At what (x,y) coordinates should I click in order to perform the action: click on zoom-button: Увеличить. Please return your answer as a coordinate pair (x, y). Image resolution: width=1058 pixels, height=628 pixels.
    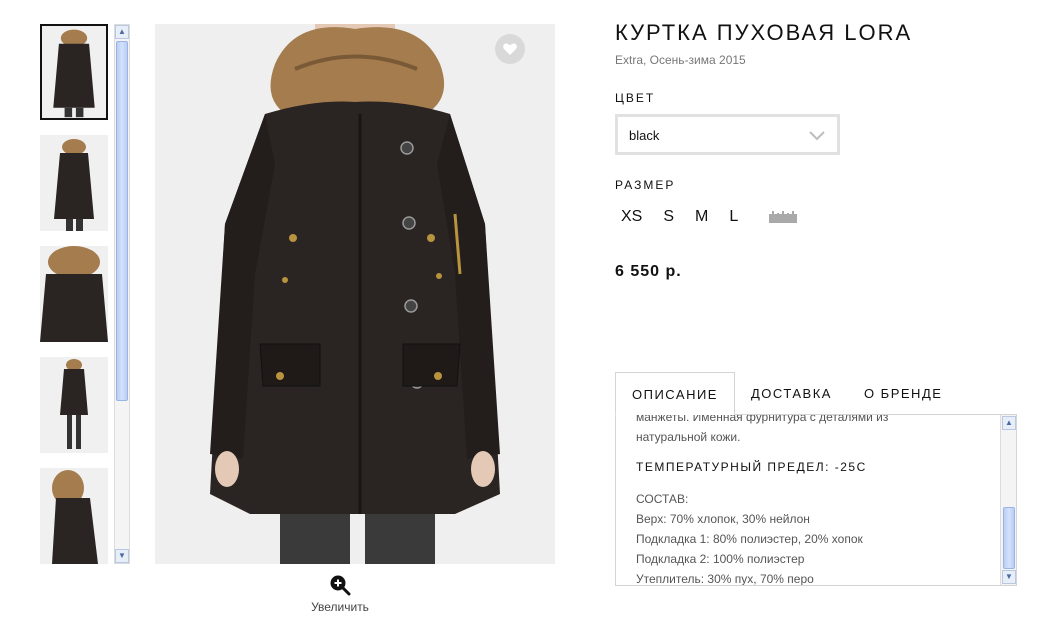
    Looking at the image, I should click on (340, 595).